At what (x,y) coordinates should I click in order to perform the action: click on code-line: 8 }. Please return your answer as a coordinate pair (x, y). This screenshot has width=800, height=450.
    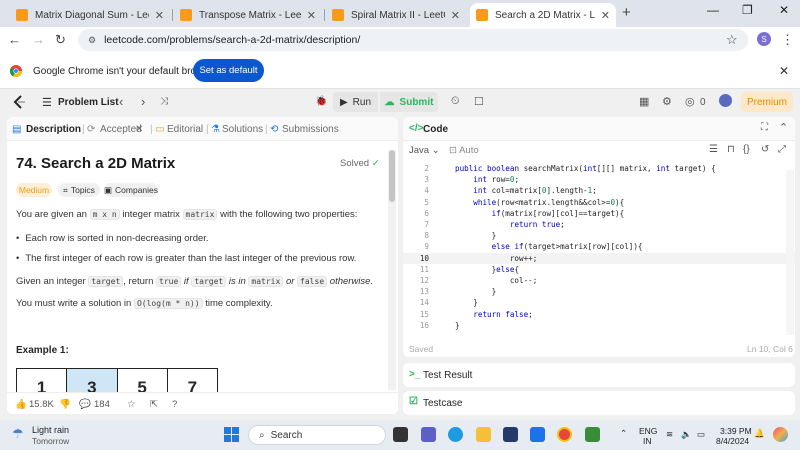
    Looking at the image, I should click on (599, 235).